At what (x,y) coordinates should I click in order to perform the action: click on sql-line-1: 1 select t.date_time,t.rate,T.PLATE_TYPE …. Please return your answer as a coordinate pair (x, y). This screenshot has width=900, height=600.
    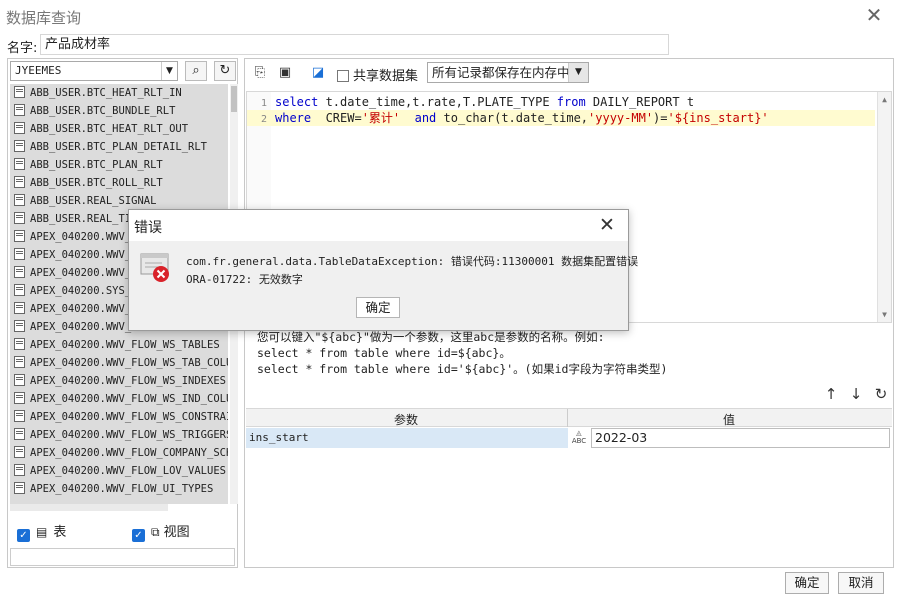
    Looking at the image, I should click on (561, 102).